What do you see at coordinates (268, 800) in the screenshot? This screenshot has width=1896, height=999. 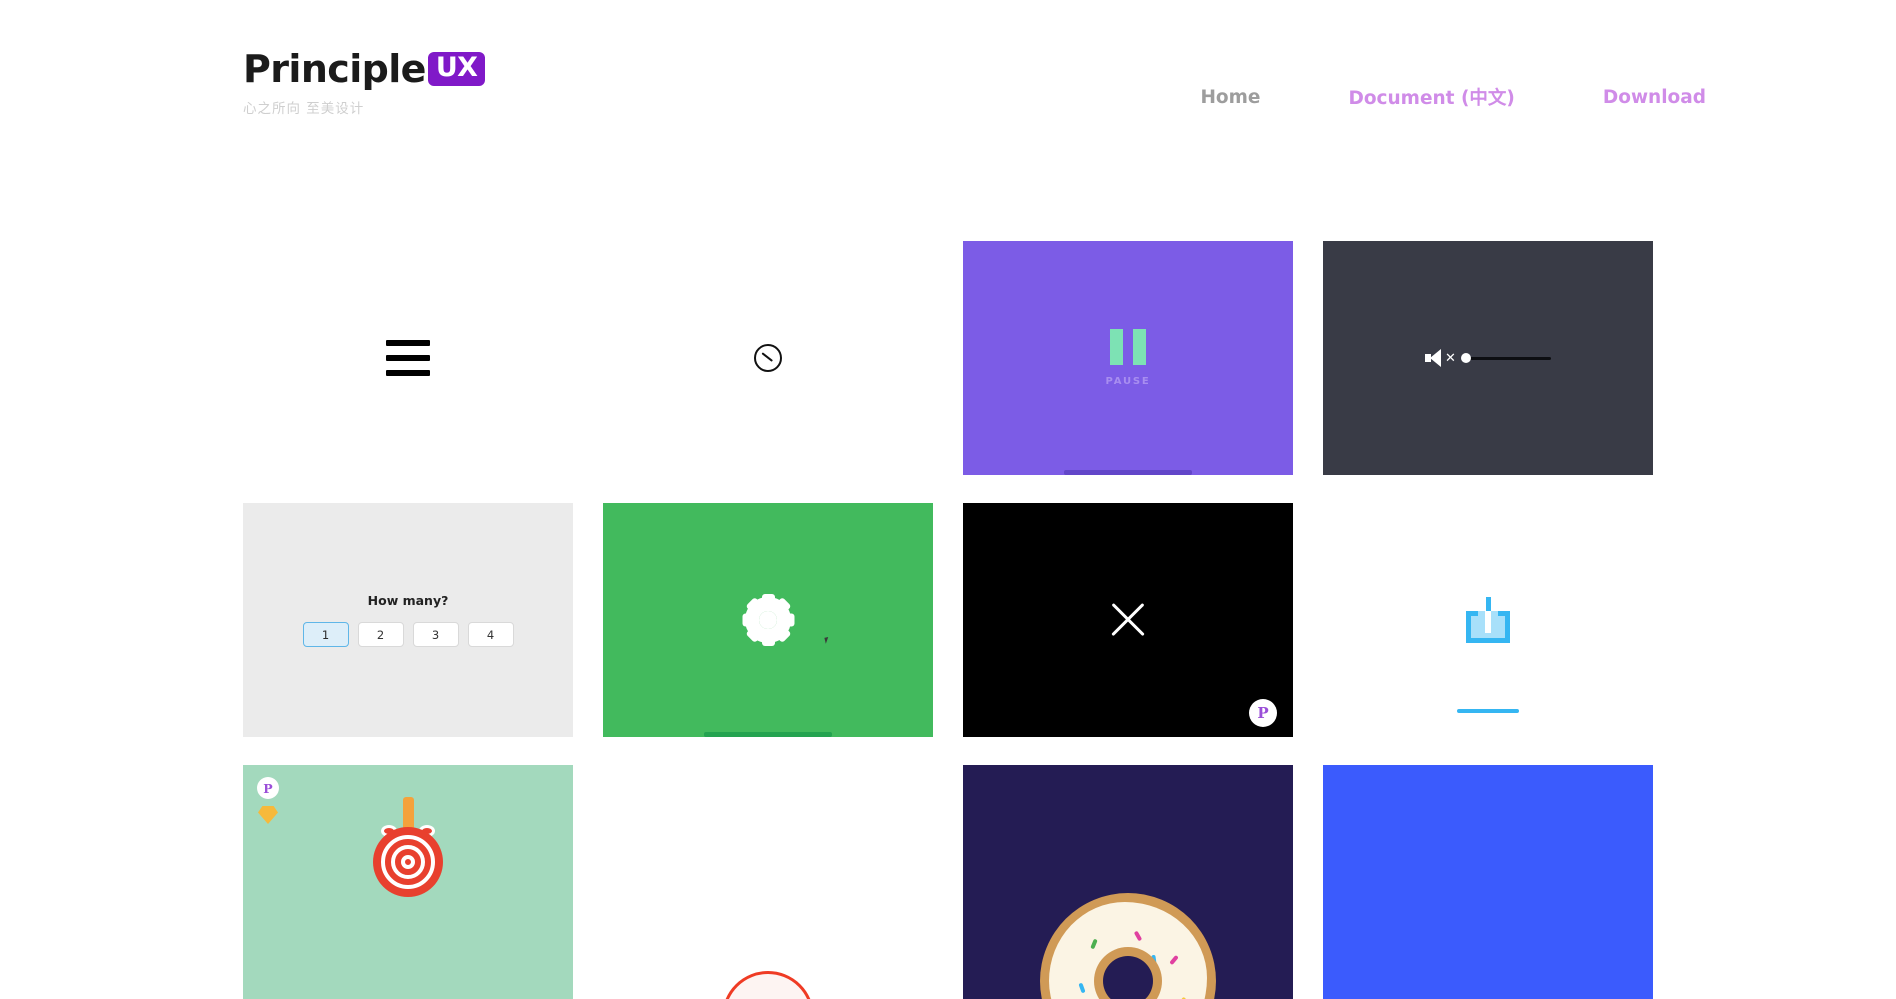 I see `card-badges: P` at bounding box center [268, 800].